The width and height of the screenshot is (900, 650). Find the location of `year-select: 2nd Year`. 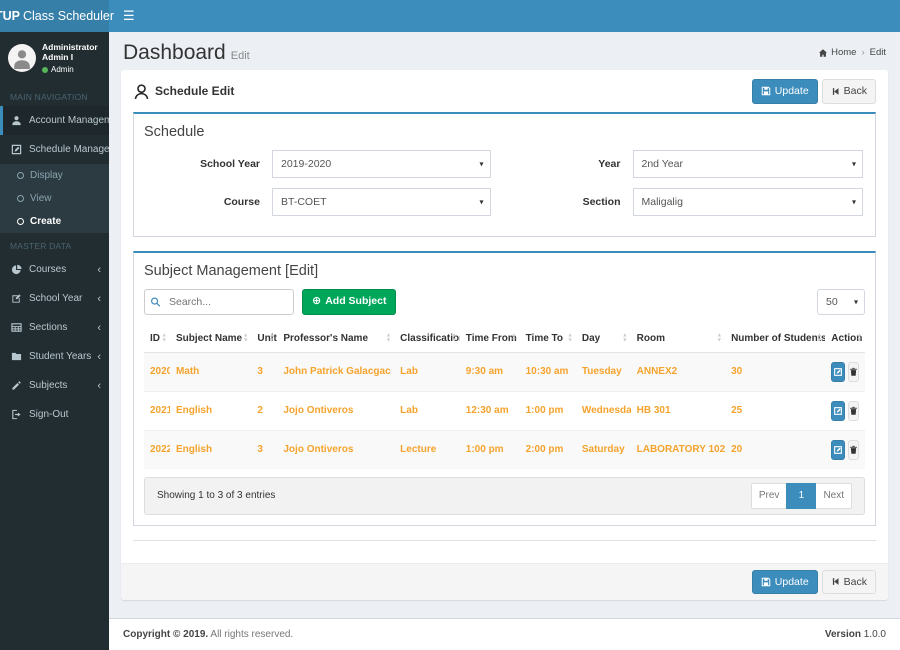

year-select: 2nd Year is located at coordinates (747, 163).